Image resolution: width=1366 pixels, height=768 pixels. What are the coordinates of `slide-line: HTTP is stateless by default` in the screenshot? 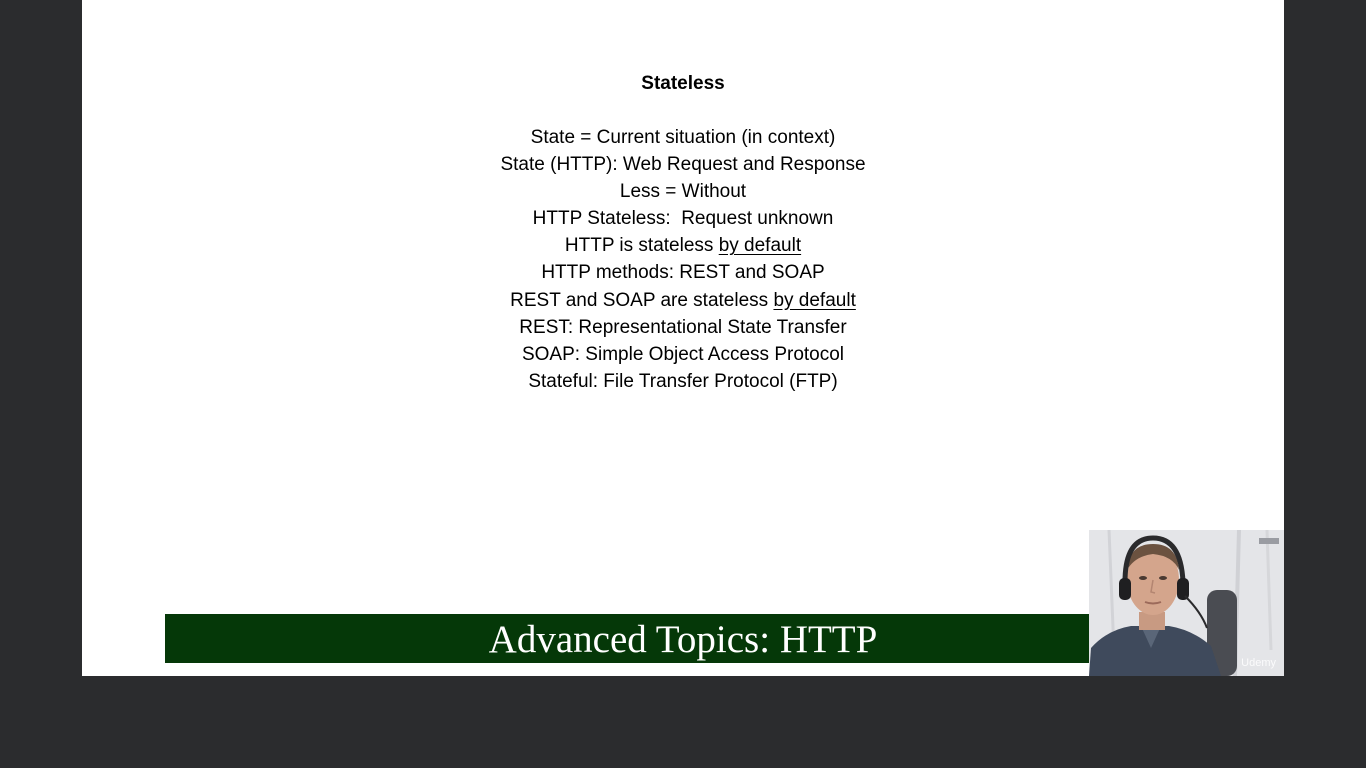 It's located at (683, 245).